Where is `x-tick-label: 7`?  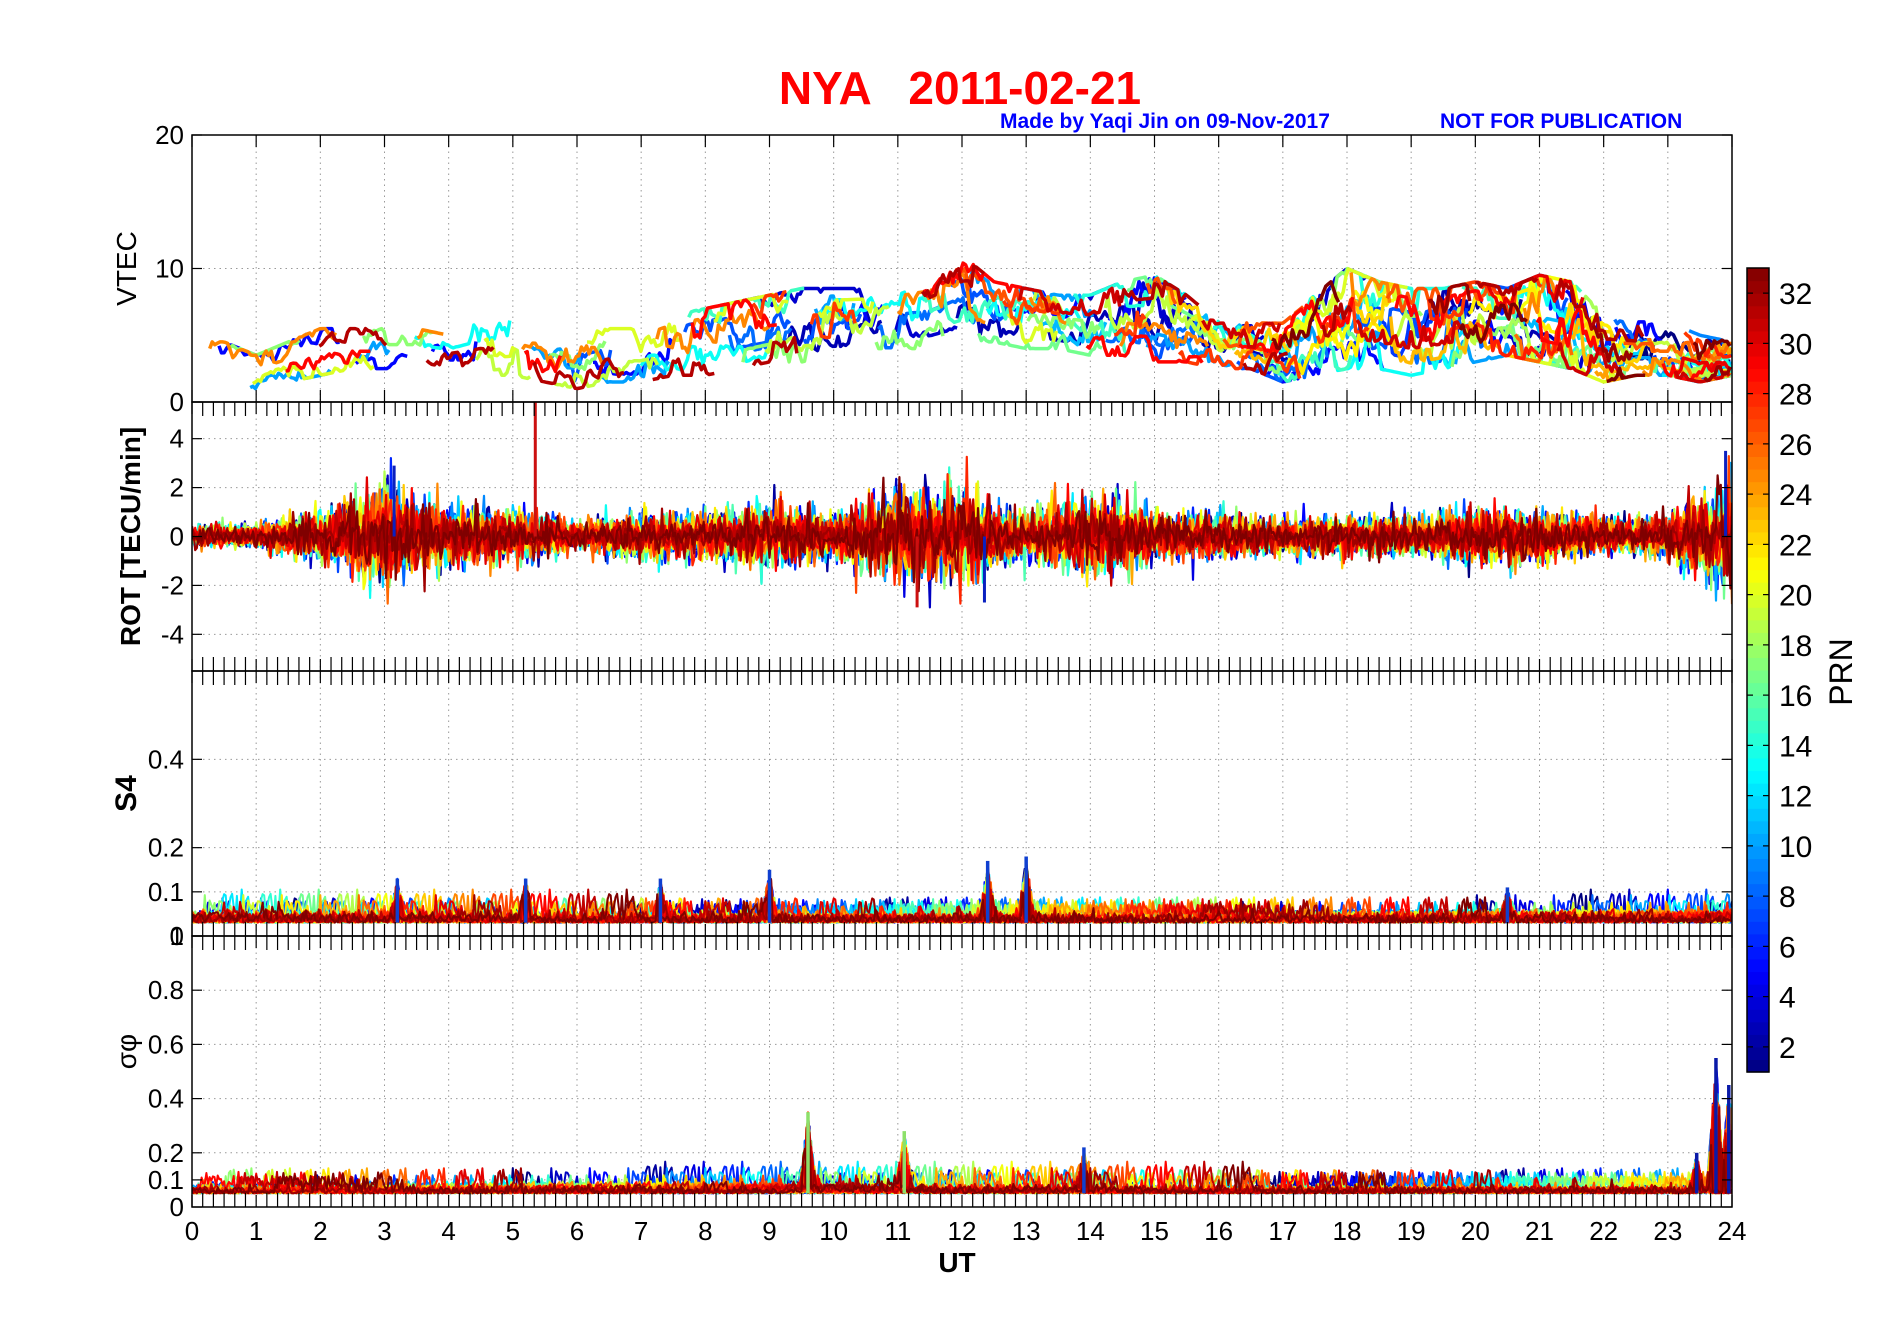
x-tick-label: 7 is located at coordinates (641, 1231).